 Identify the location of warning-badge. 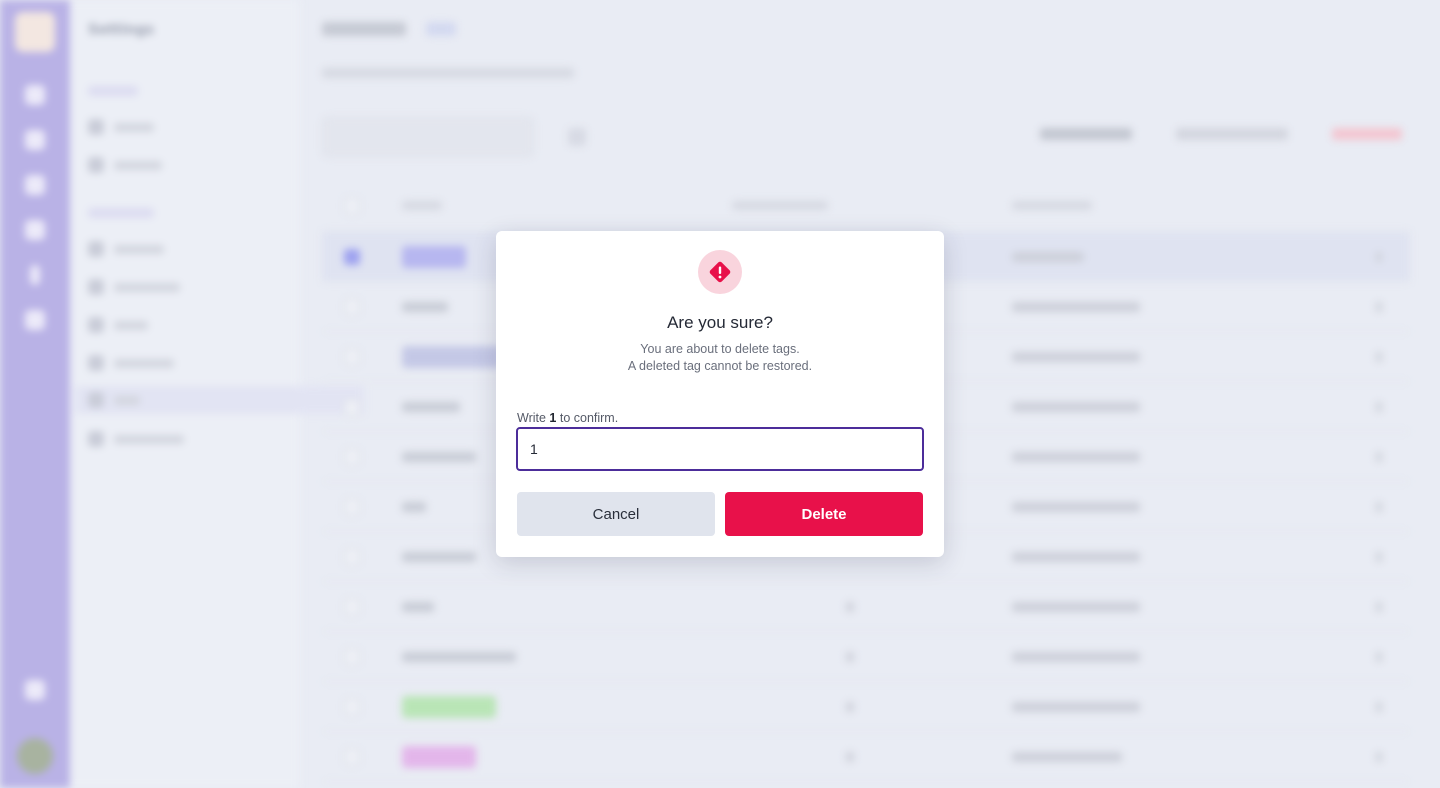
(720, 272).